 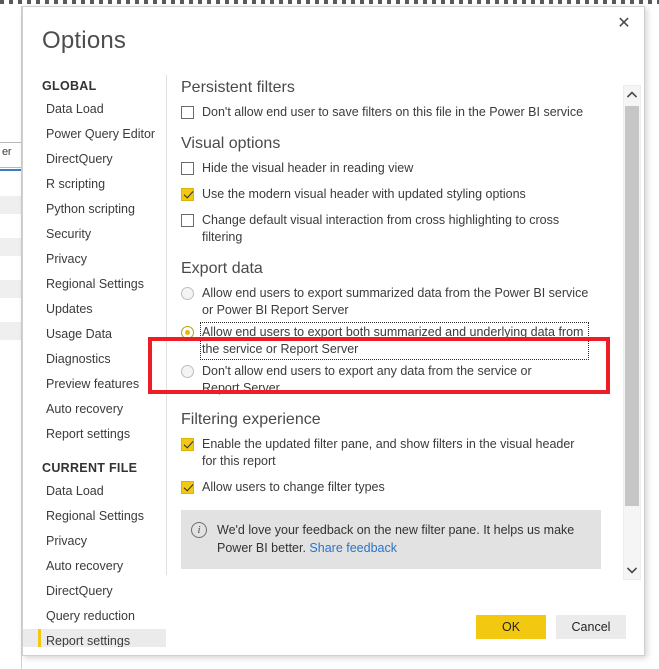 I want to click on sidebar-item-label: Auto recovery, so click(x=85, y=566).